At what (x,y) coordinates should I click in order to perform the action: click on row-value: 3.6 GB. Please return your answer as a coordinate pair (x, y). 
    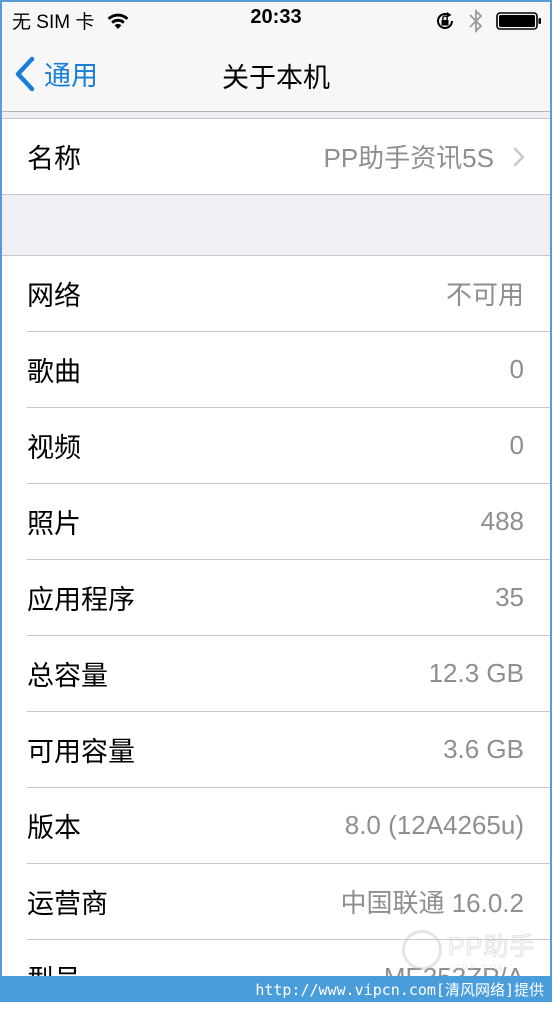
    Looking at the image, I should click on (483, 749).